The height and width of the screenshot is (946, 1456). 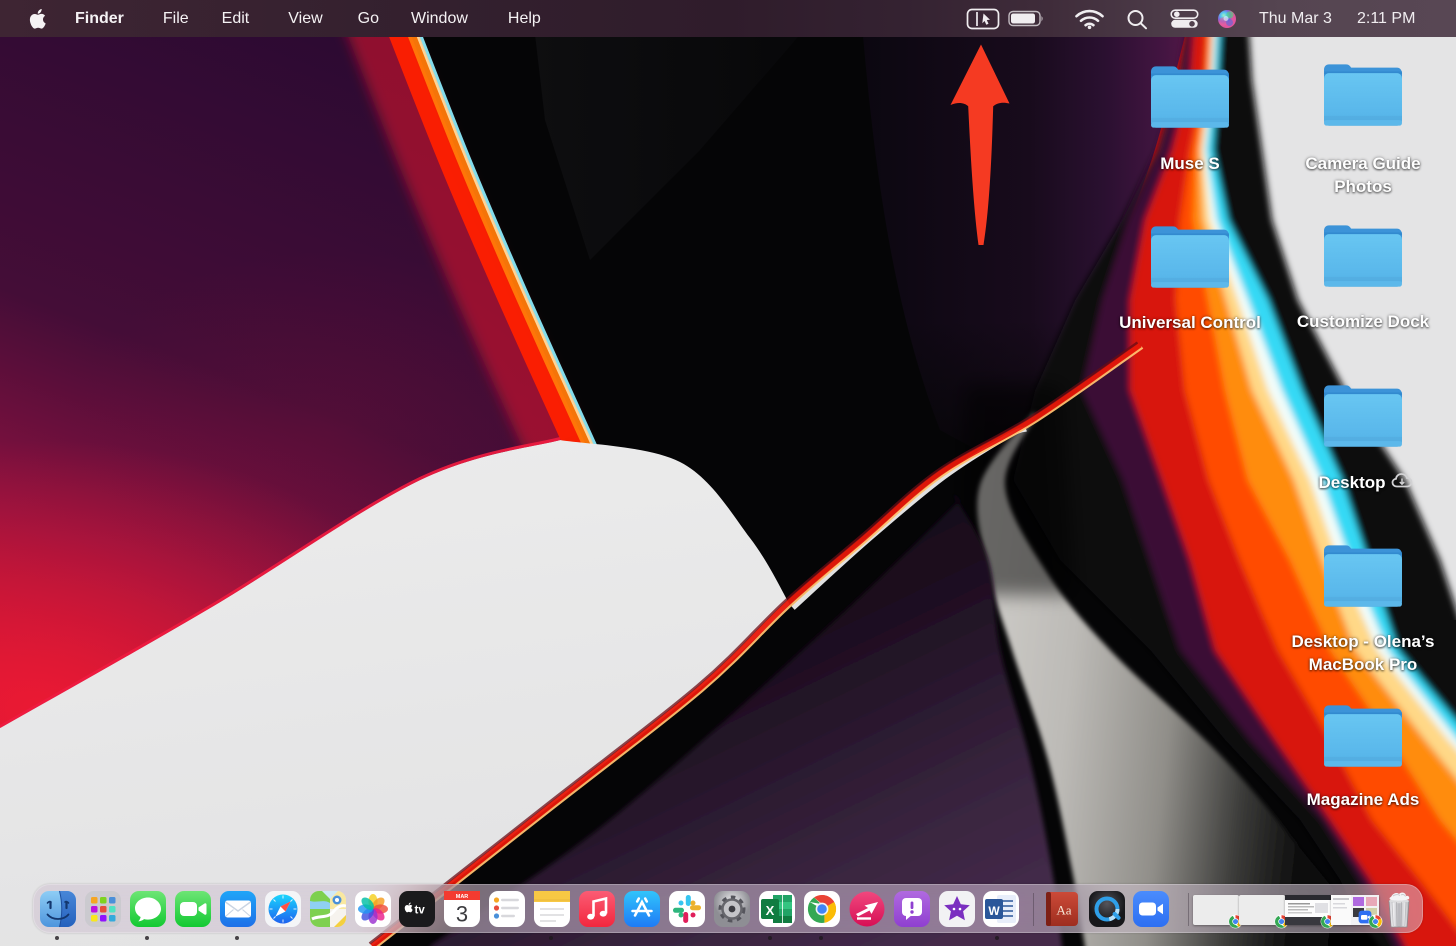 I want to click on svg-text: X, so click(x=770, y=910).